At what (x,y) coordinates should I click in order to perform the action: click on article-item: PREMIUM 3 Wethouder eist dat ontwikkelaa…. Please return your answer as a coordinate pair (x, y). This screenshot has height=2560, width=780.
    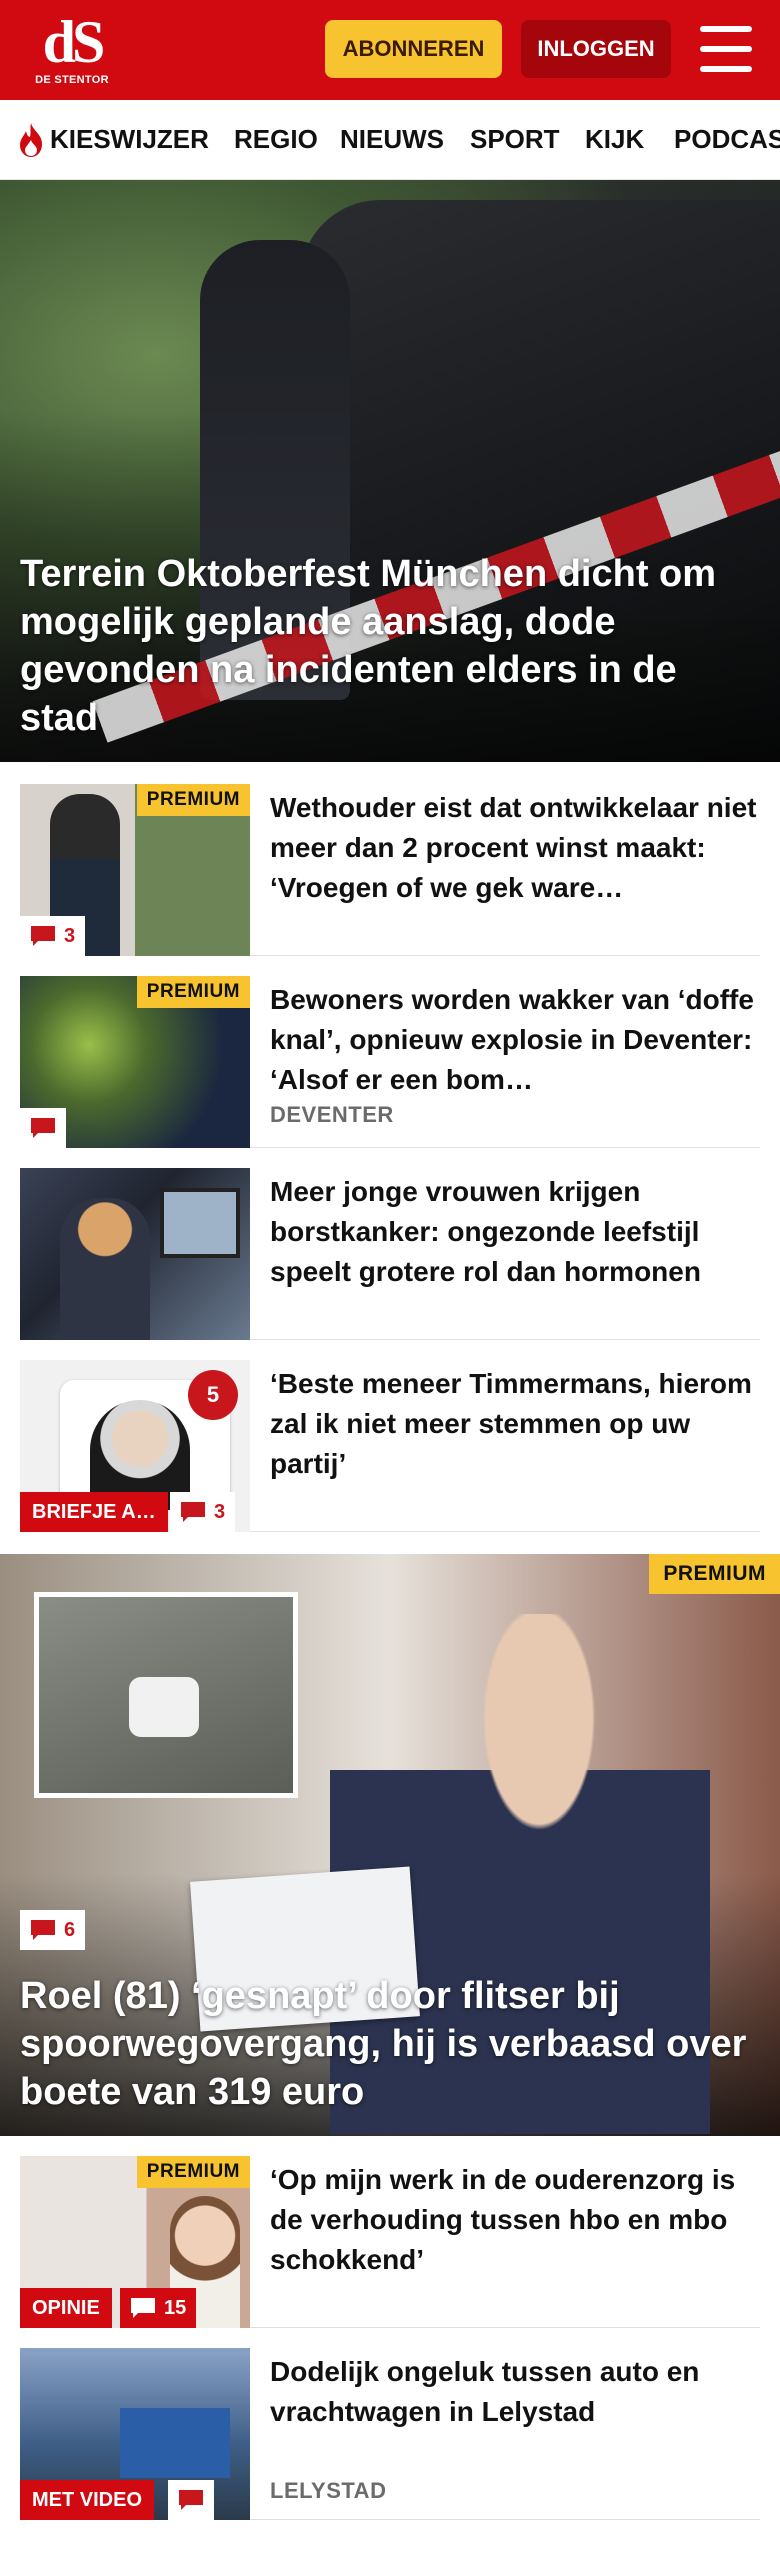
    Looking at the image, I should click on (390, 870).